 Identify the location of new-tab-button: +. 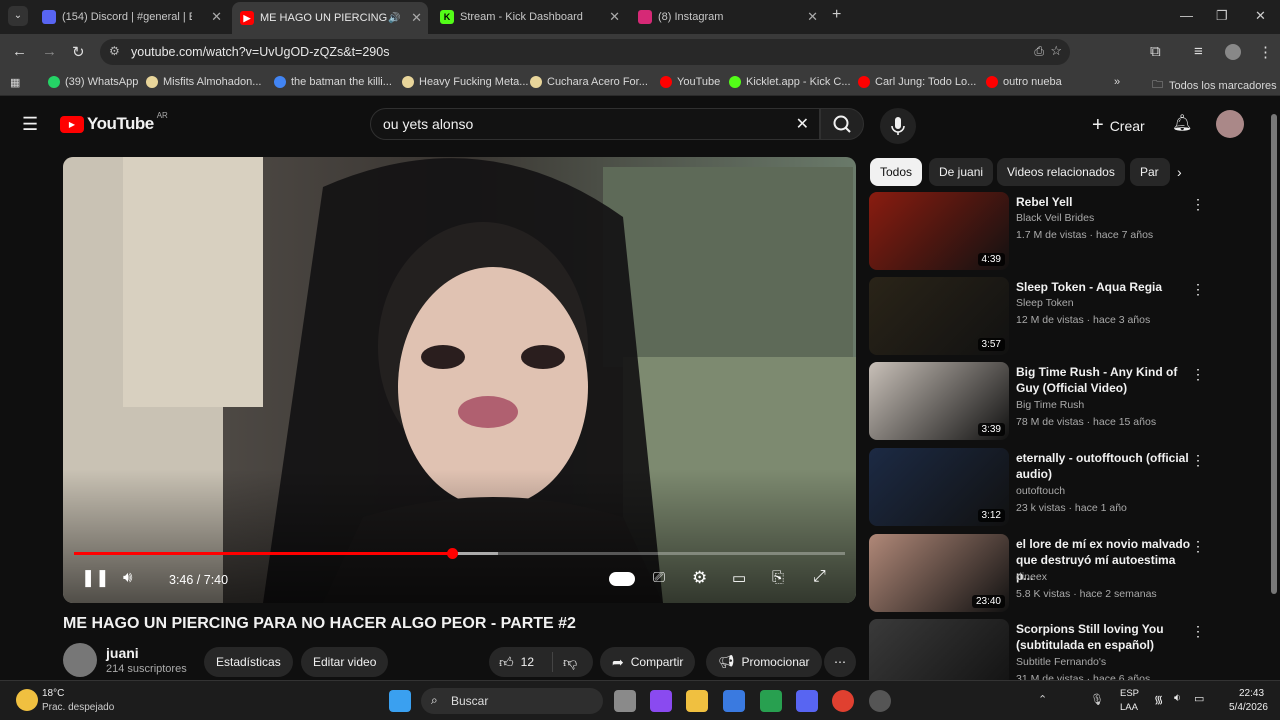
(836, 15).